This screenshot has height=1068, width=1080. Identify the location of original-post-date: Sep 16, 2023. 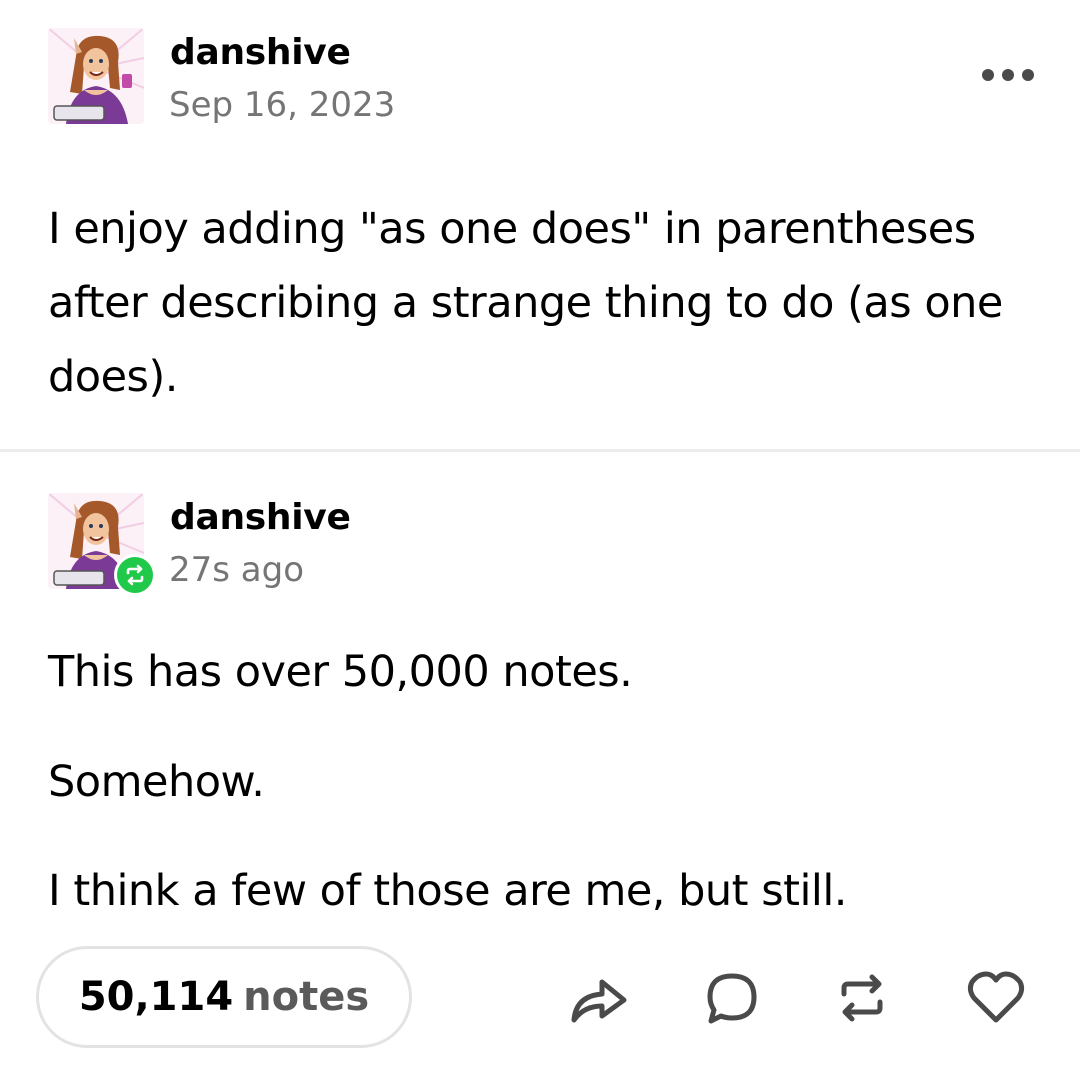
(282, 105).